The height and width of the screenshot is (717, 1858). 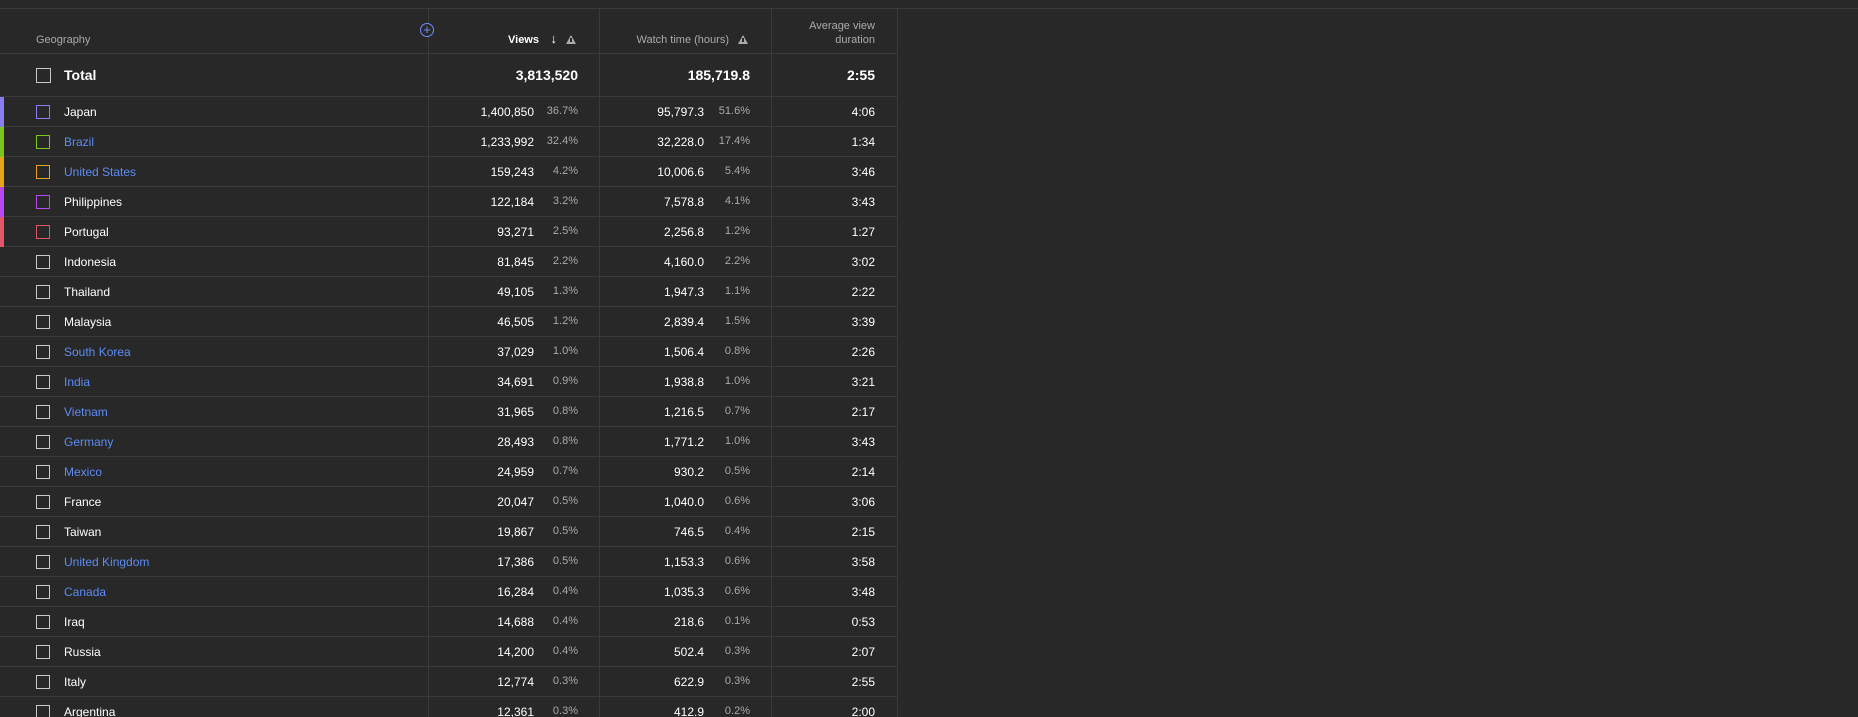 What do you see at coordinates (513, 381) in the screenshot?
I see `views-cell: 34,691 0.9%` at bounding box center [513, 381].